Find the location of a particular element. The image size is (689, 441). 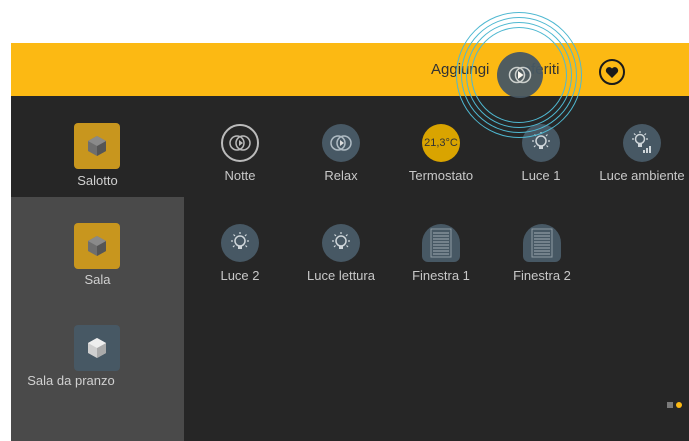

tile-notte: Notte is located at coordinates (240, 174).